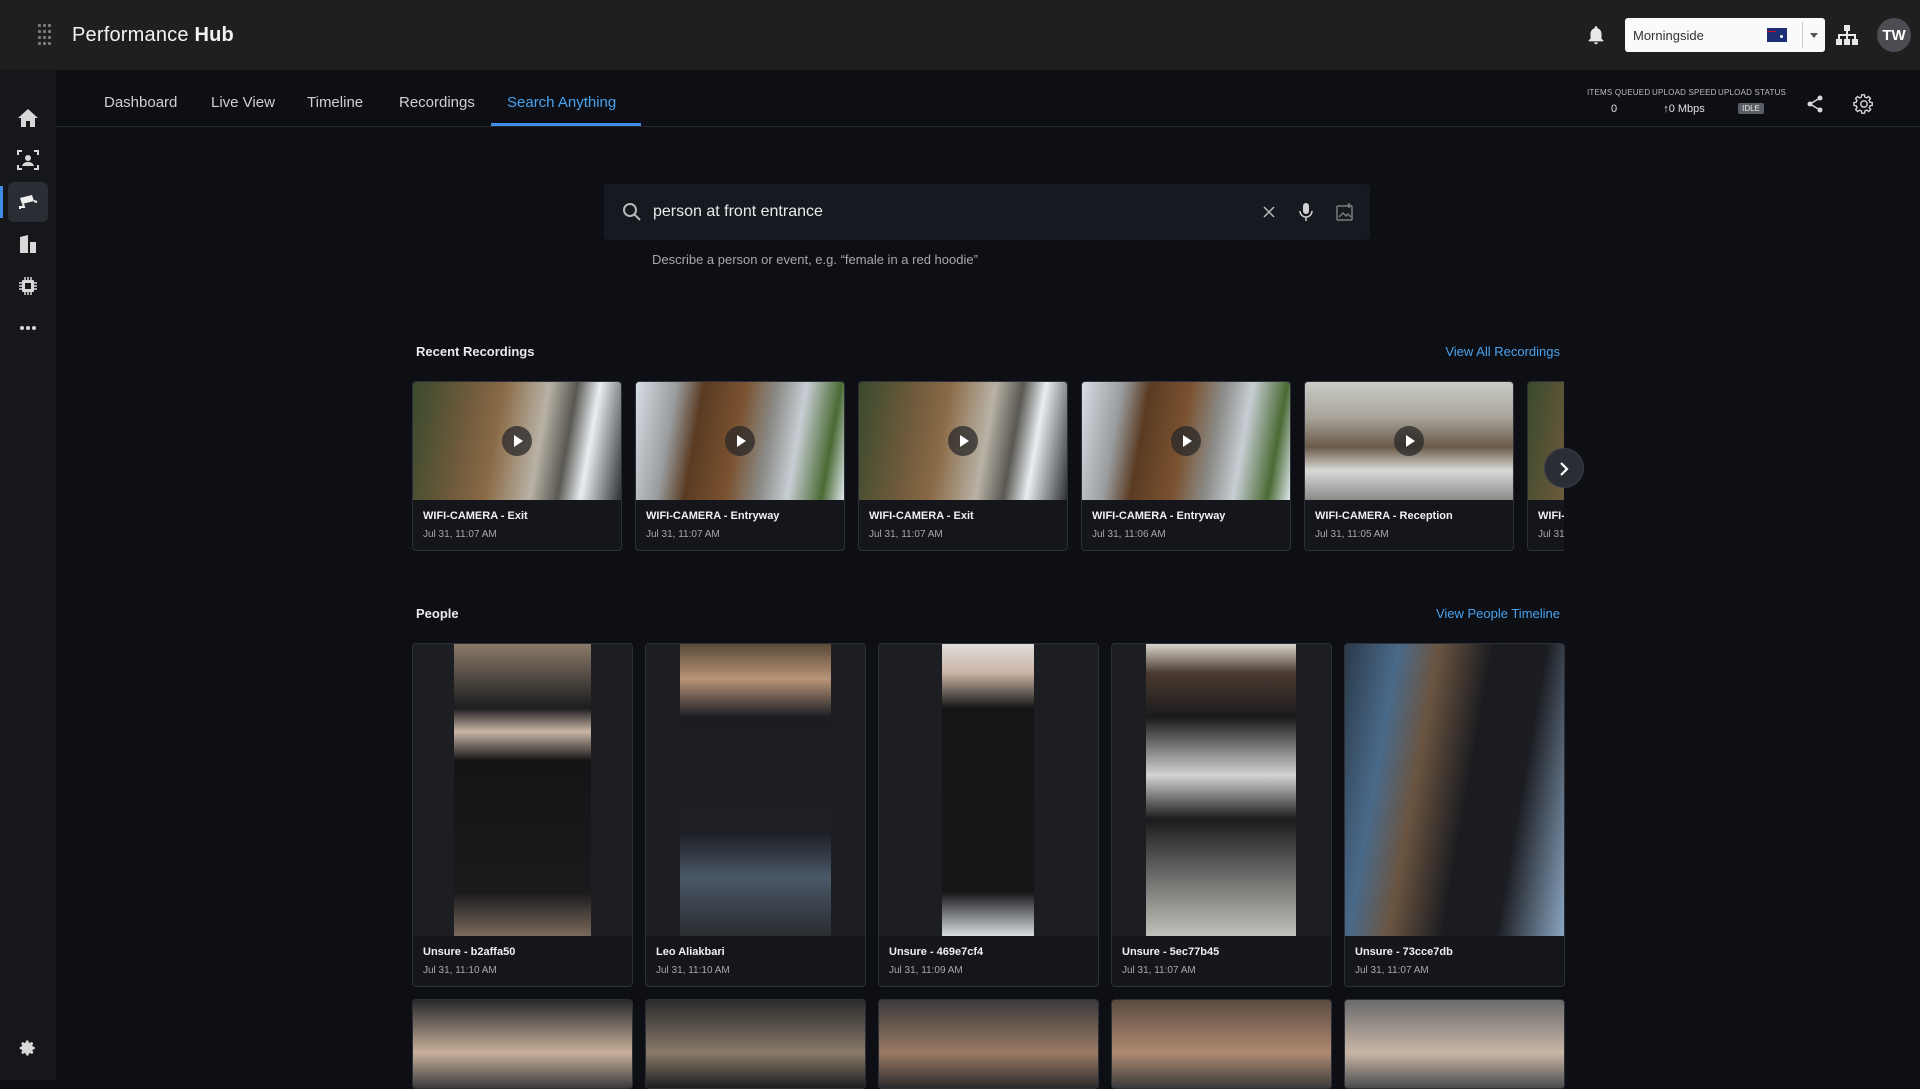  I want to click on person-card: Unsure - 5ec77b45 Jul 31, 11:07 AM, so click(1221, 815).